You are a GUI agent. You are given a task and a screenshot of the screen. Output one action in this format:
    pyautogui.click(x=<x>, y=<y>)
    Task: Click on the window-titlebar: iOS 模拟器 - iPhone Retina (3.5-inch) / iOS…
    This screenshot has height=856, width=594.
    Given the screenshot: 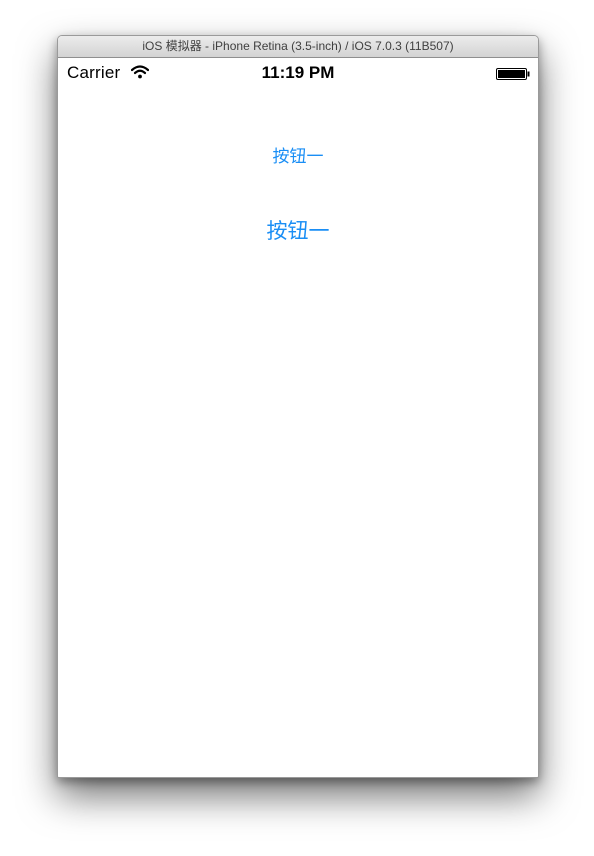 What is the action you would take?
    pyautogui.click(x=298, y=47)
    